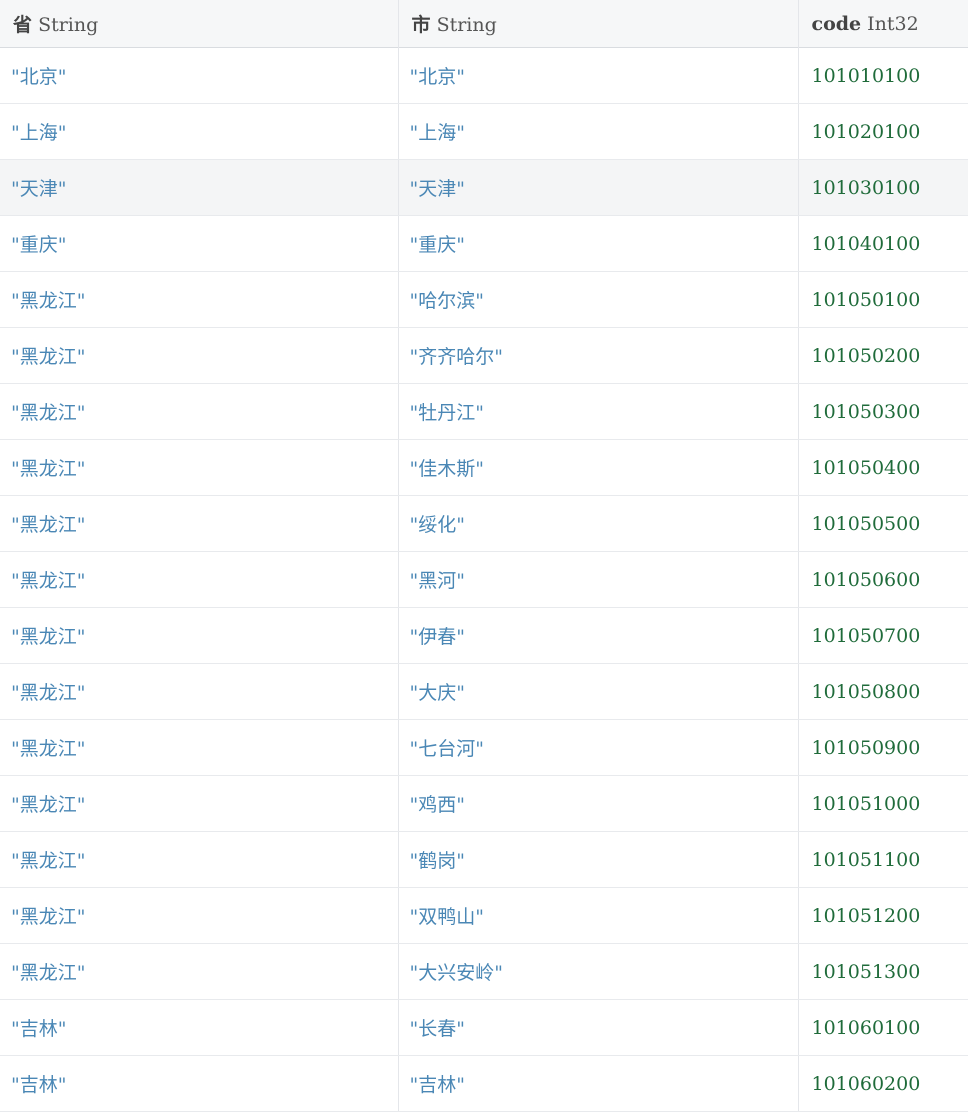 The height and width of the screenshot is (1112, 968). I want to click on cell-city: "齐齐哈尔", so click(598, 355).